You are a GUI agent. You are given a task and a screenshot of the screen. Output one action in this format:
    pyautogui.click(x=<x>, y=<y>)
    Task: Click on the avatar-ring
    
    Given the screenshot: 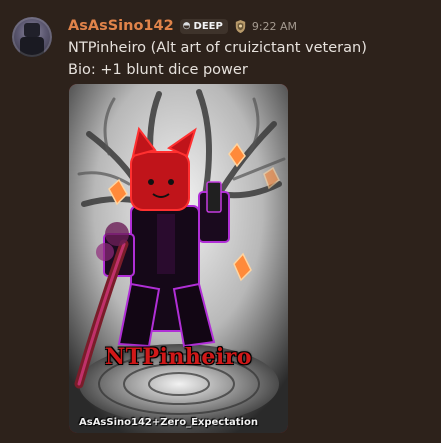 What is the action you would take?
    pyautogui.click(x=32, y=37)
    